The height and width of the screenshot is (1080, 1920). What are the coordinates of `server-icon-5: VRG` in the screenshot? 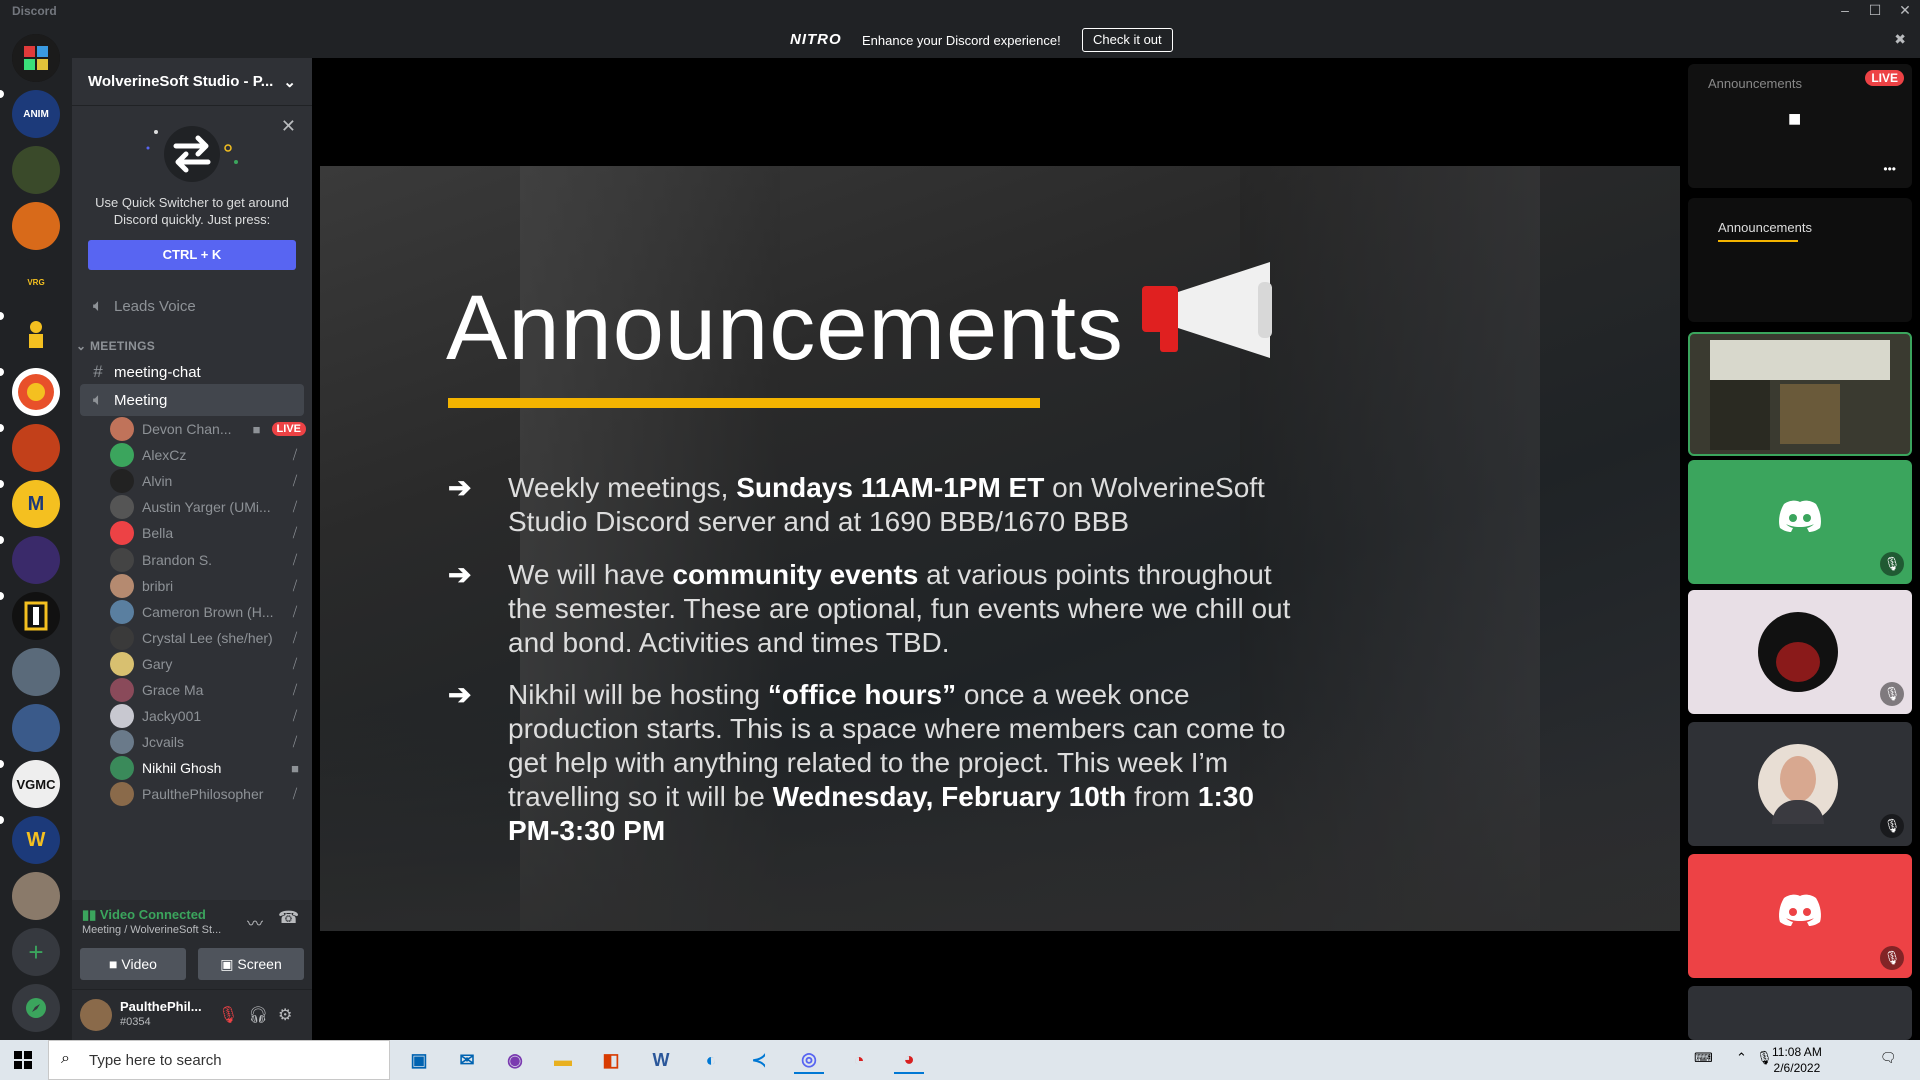 It's located at (36, 282).